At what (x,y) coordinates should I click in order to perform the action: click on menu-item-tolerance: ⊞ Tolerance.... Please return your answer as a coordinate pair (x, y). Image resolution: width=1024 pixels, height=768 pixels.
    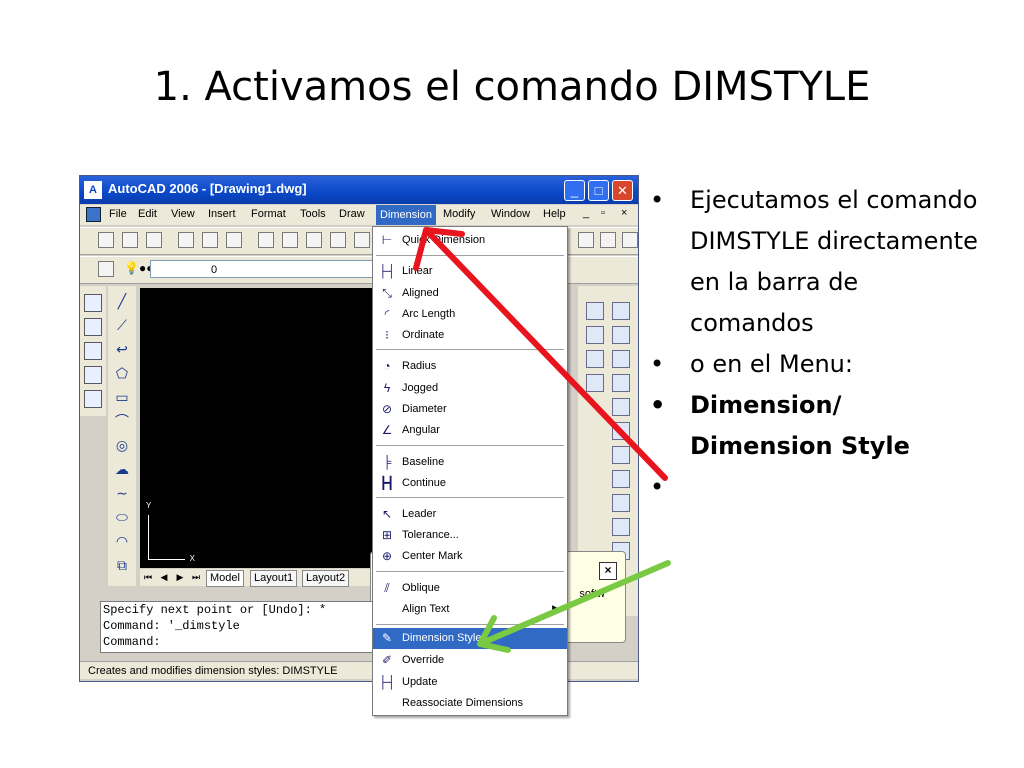
    Looking at the image, I should click on (470, 535).